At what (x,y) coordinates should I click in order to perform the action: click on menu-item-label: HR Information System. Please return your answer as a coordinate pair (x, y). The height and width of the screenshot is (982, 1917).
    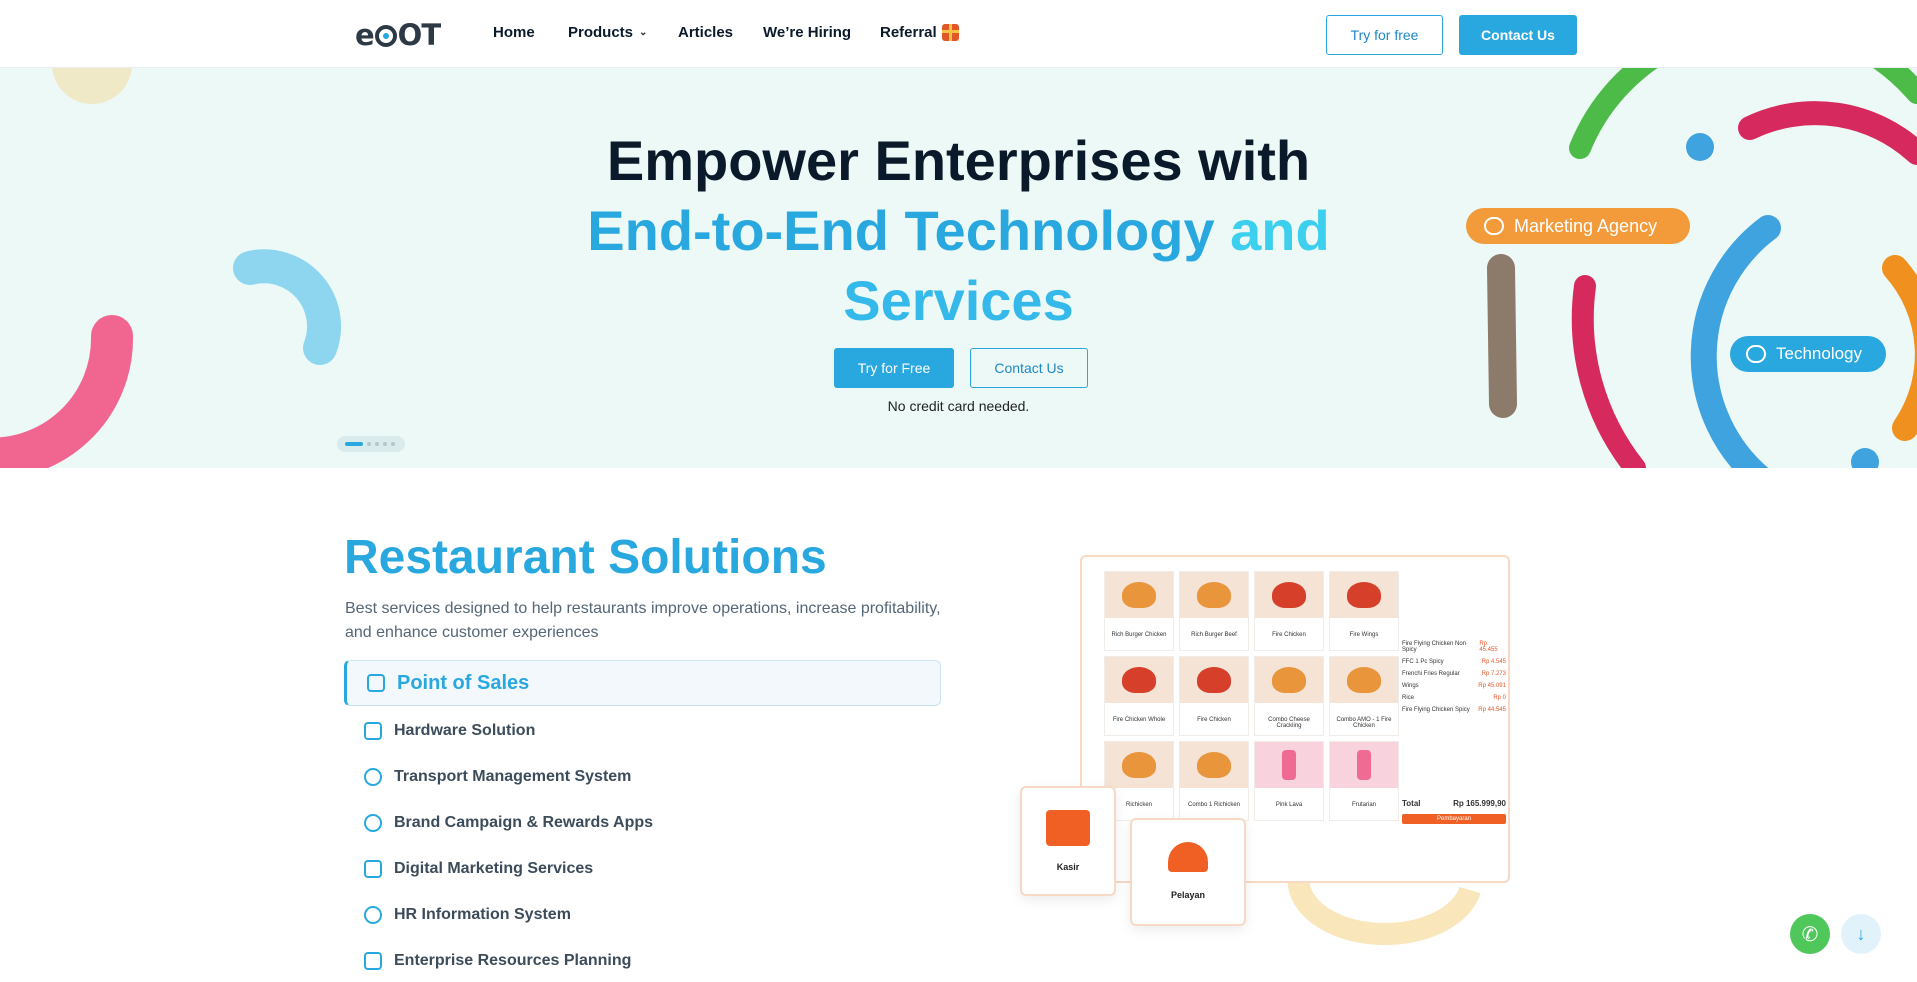
    Looking at the image, I should click on (482, 914).